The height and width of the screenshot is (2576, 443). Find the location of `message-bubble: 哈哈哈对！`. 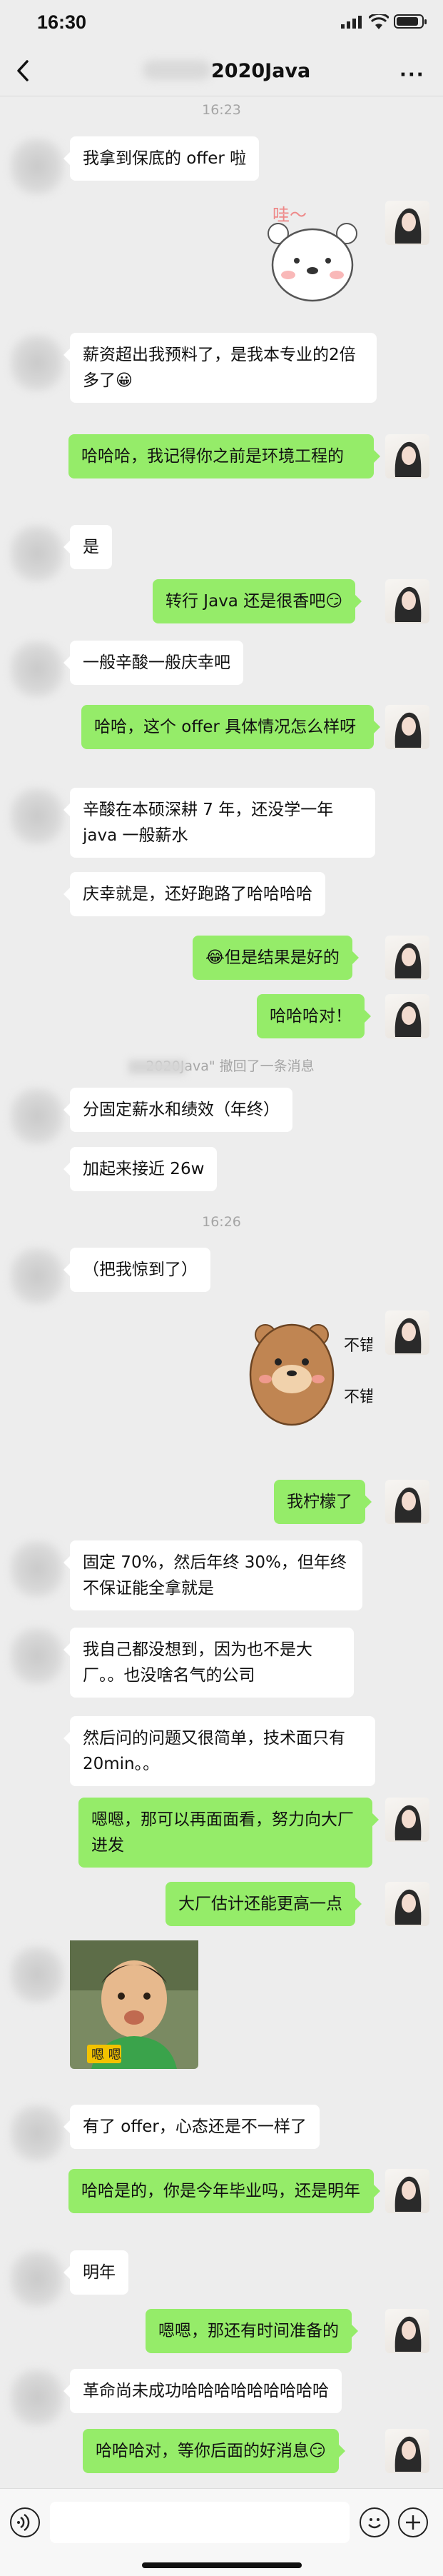

message-bubble: 哈哈哈对！ is located at coordinates (314, 1016).